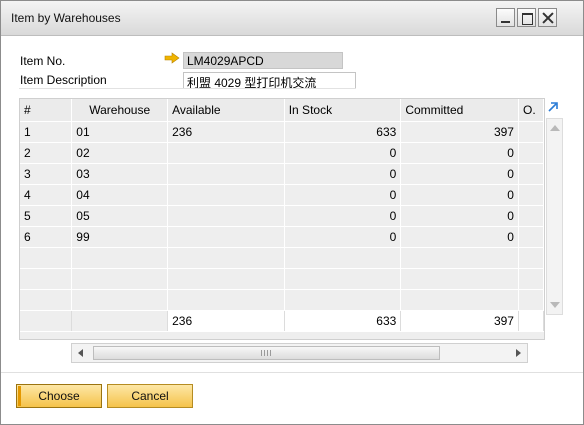  What do you see at coordinates (46, 237) in the screenshot?
I see `row-number: 6` at bounding box center [46, 237].